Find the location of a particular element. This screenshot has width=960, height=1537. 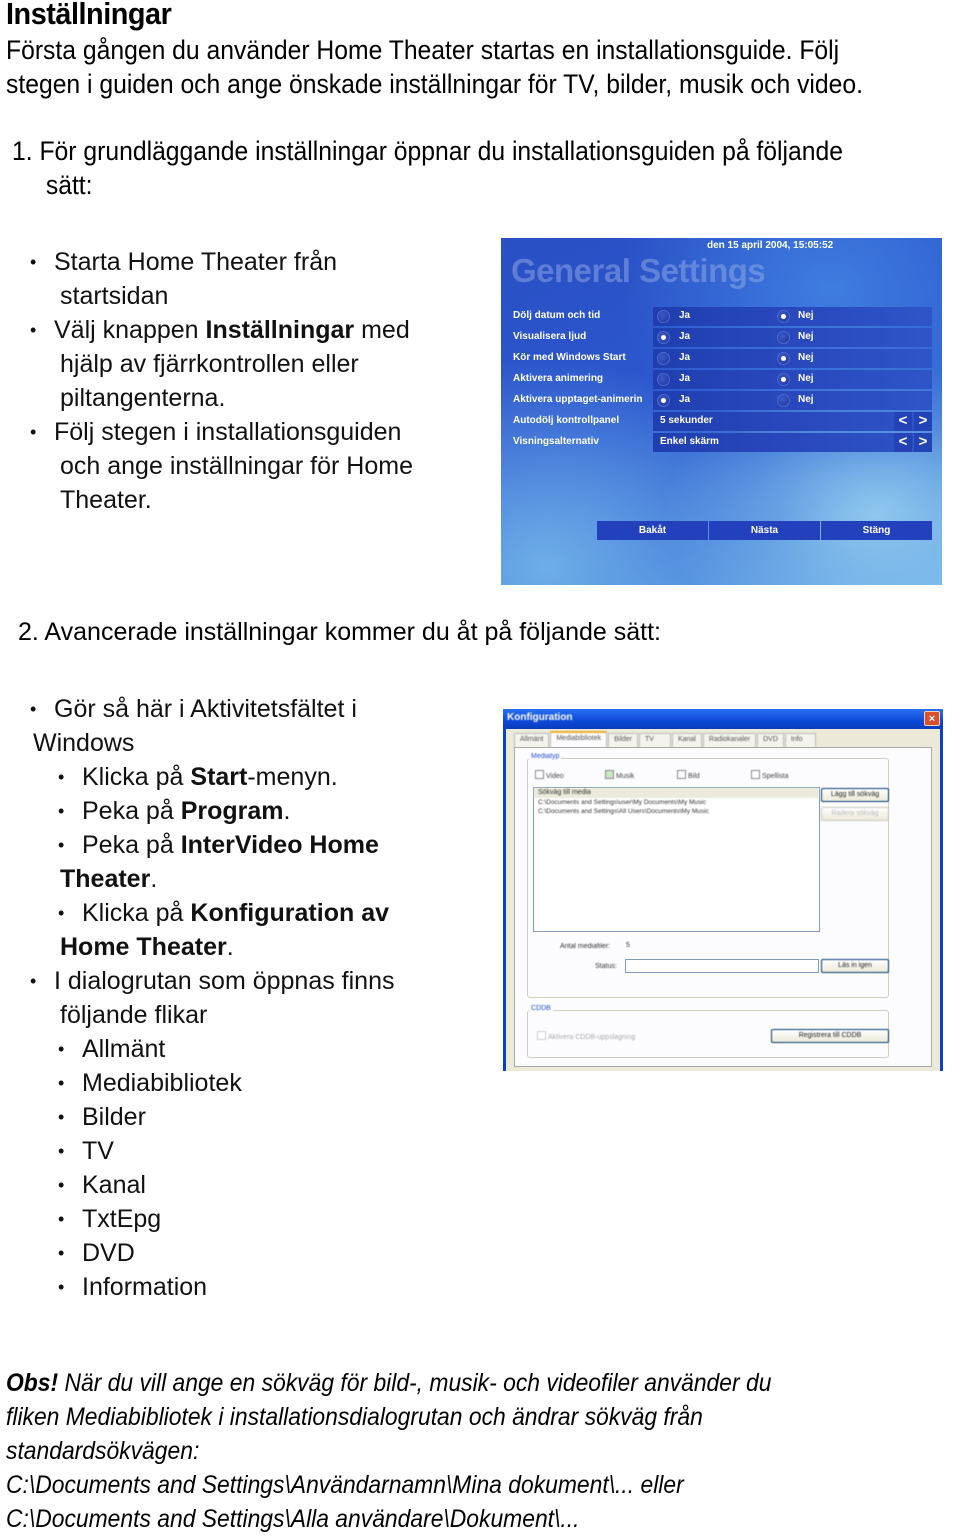

checkbox-cddb: Aktivera CDDB-uppslagning is located at coordinates (586, 1036).